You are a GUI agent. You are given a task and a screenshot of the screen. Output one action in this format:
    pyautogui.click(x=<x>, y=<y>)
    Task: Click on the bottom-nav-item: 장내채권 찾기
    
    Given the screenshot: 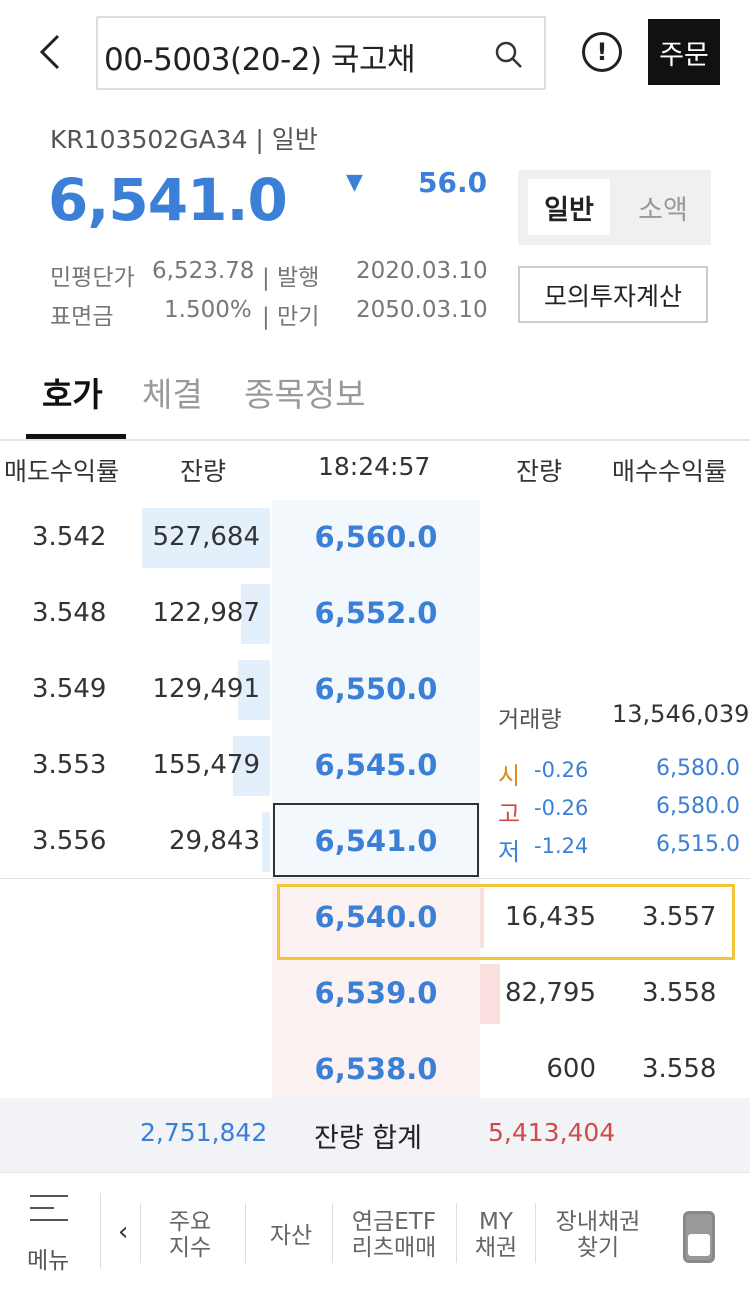 What is the action you would take?
    pyautogui.click(x=598, y=1235)
    